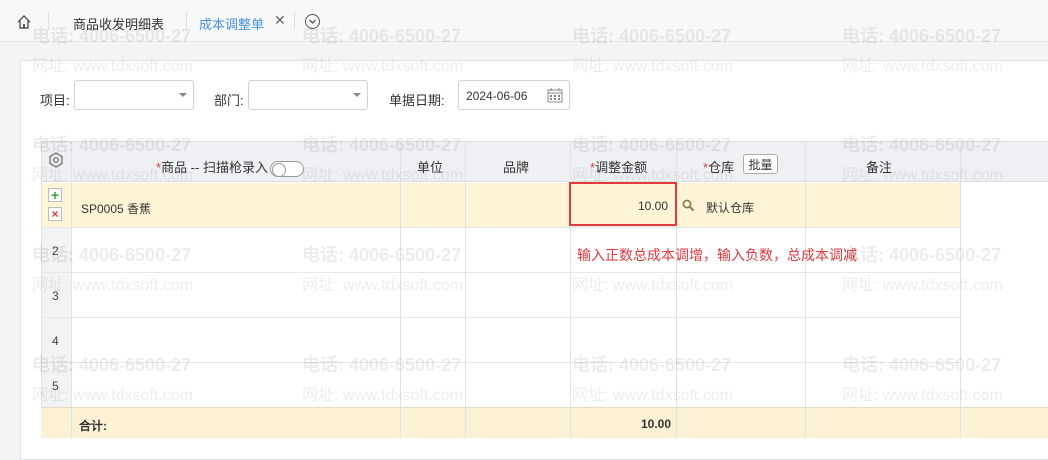 The width and height of the screenshot is (1048, 460). I want to click on batch-button: 批量, so click(760, 164).